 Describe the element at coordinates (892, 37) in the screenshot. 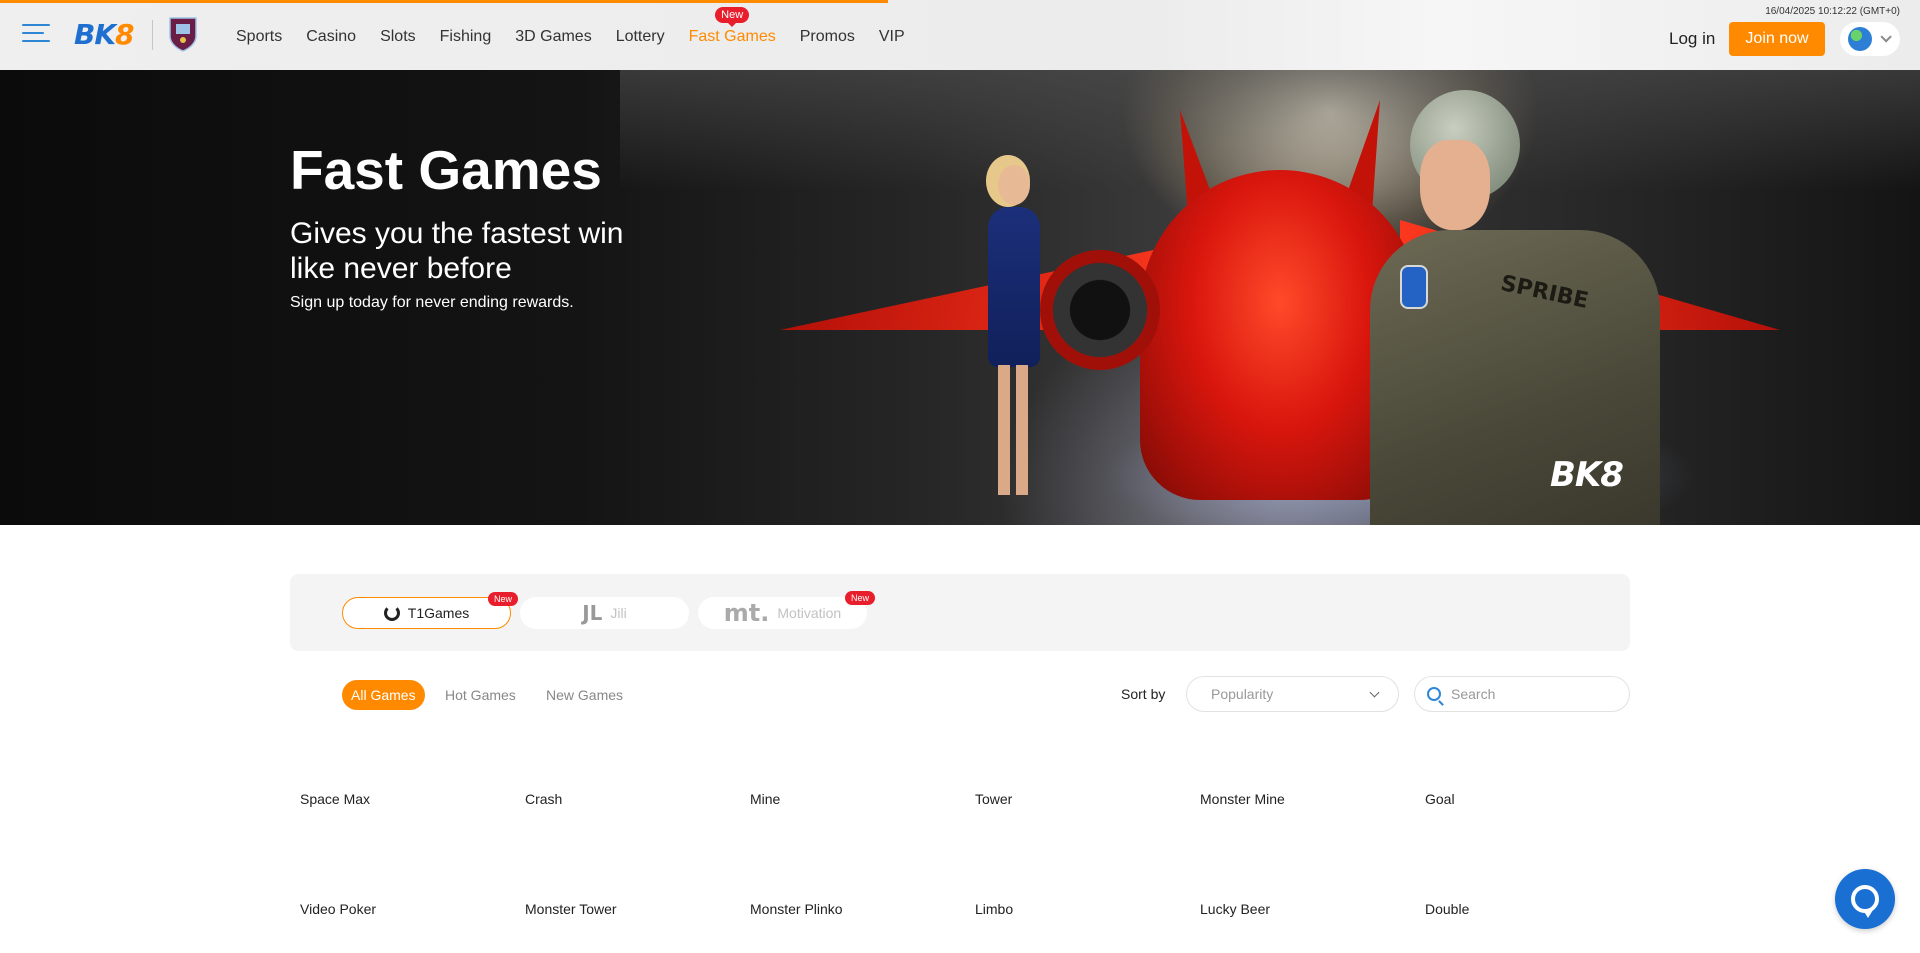

I see `nav-vip: VIP` at that location.